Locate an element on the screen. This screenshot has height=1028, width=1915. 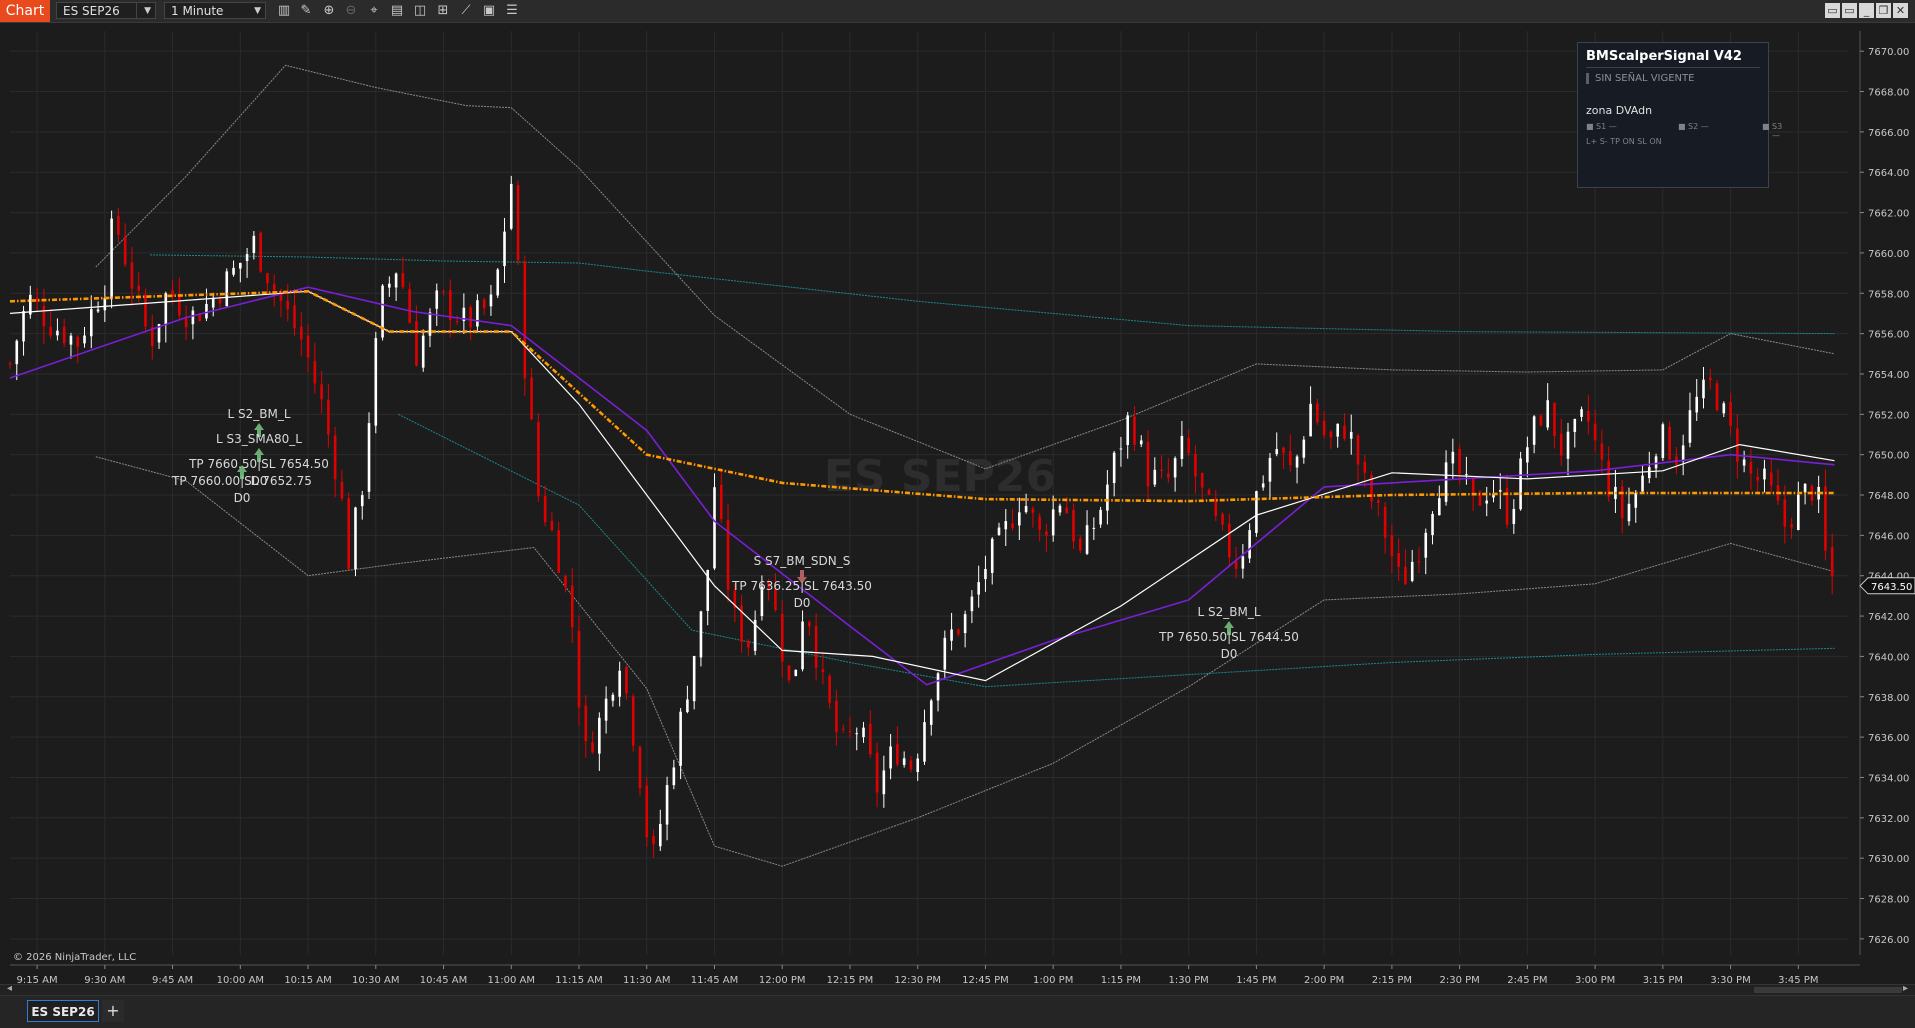
add-tab-button: + is located at coordinates (113, 1011).